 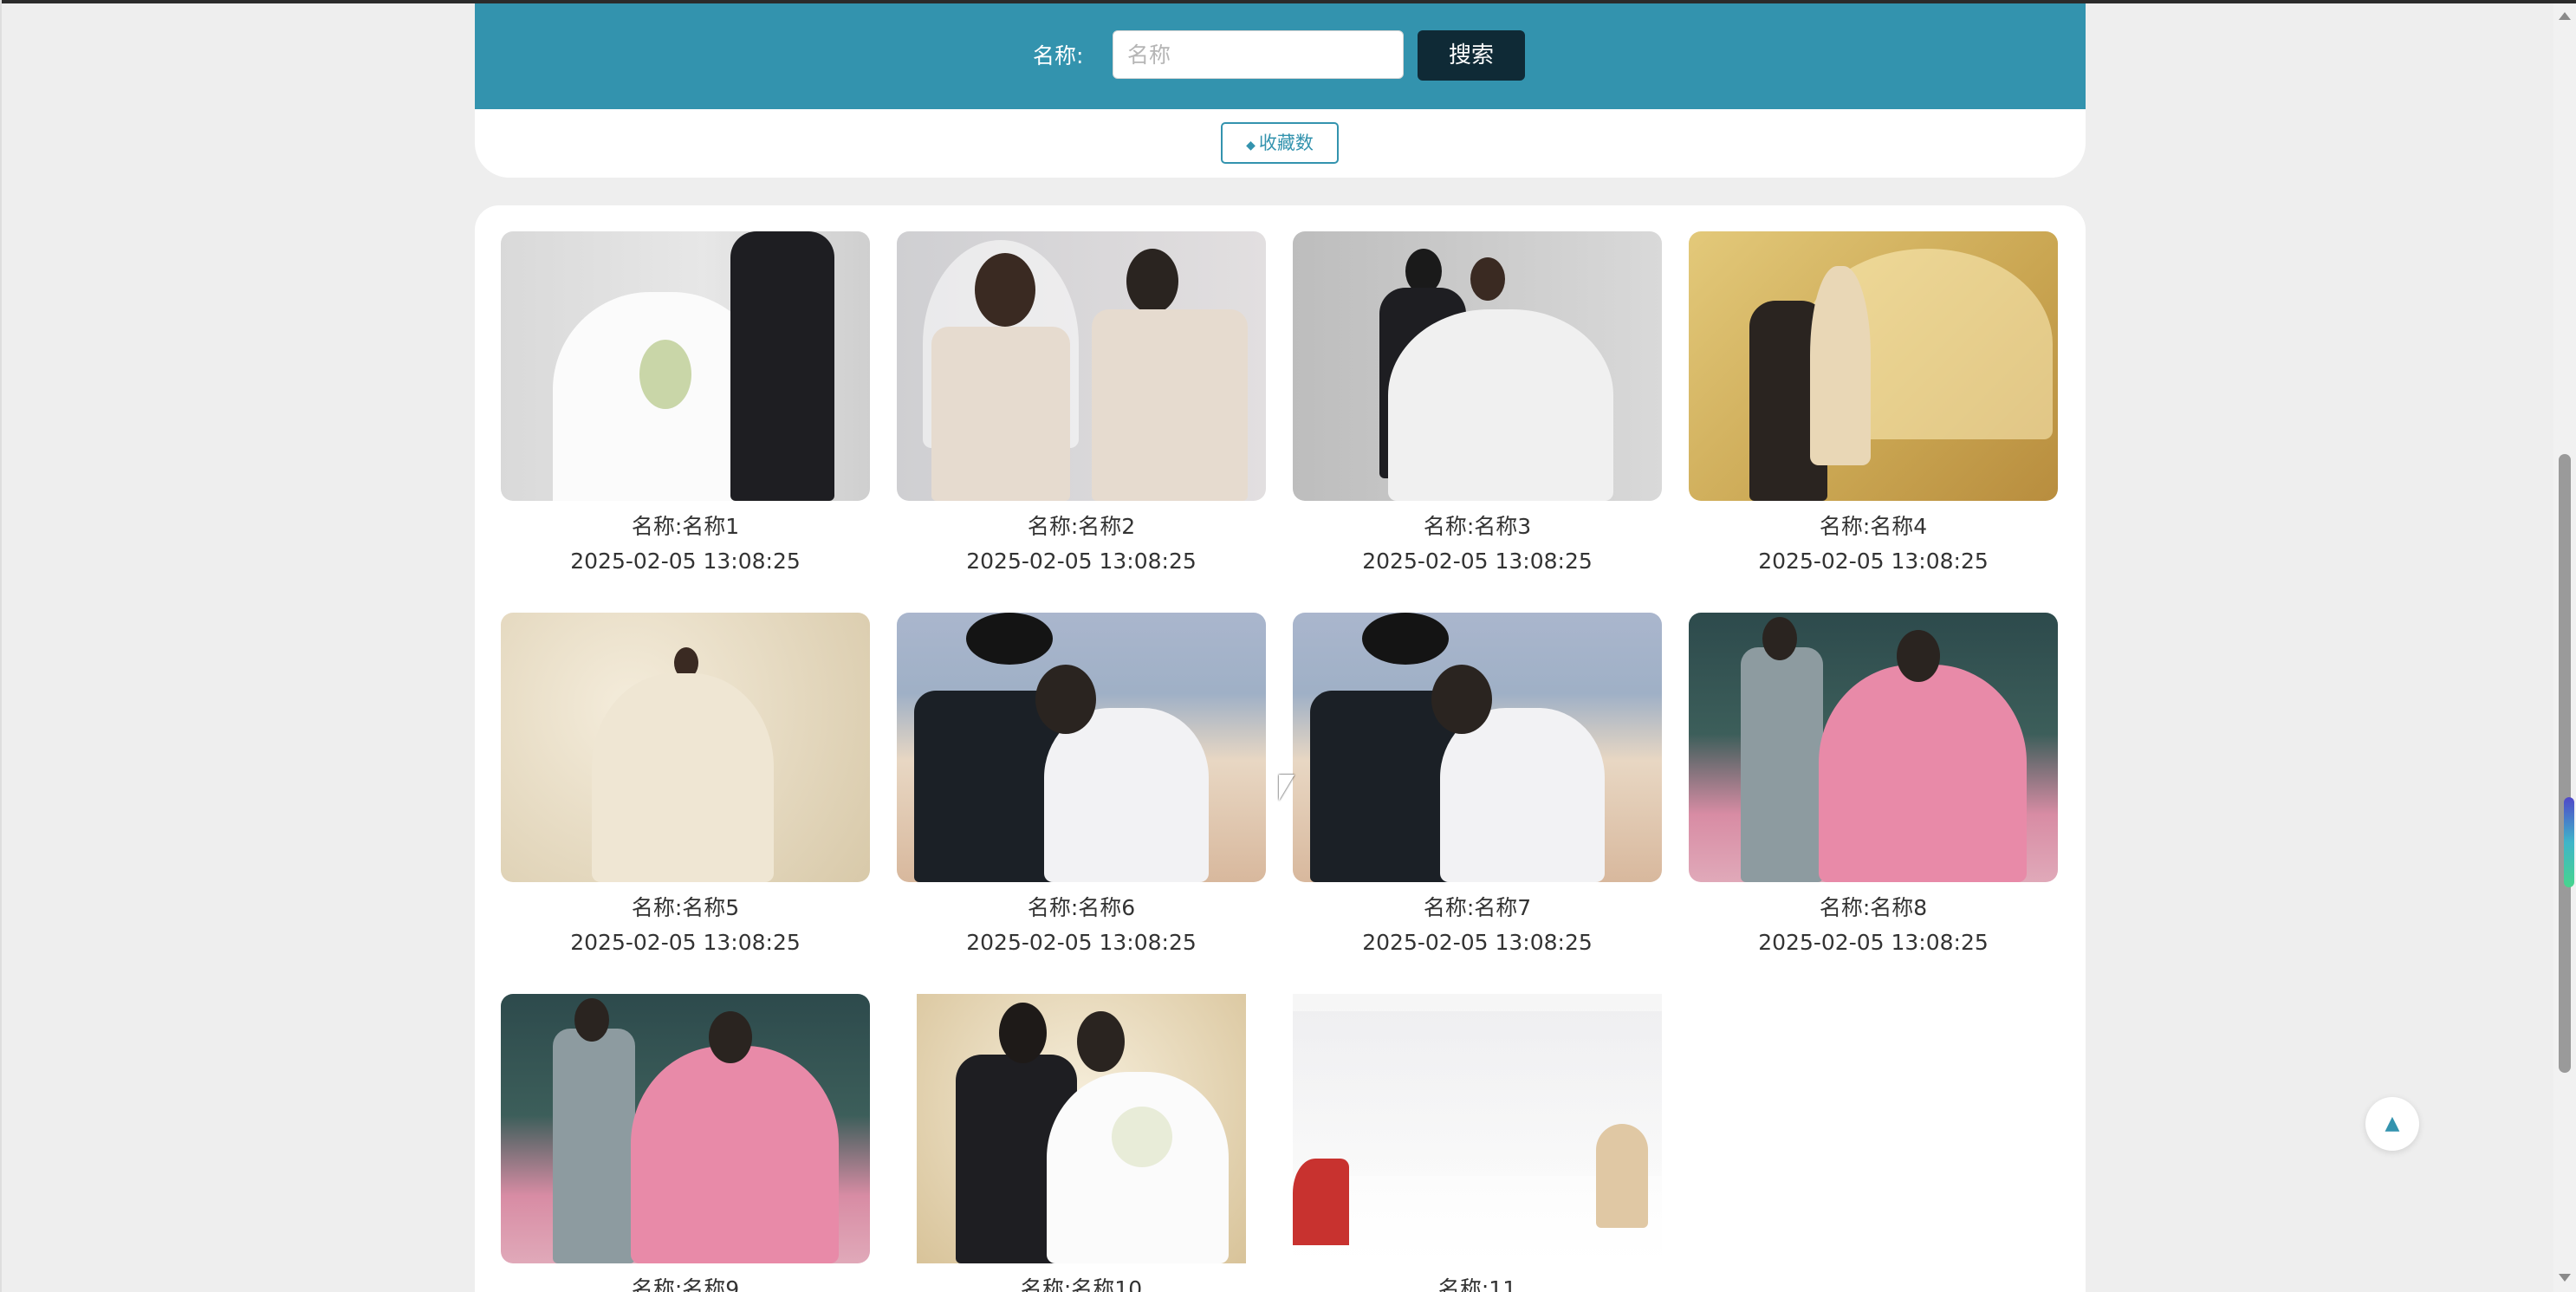 I want to click on card-item: 名称:名称4 2025-02-05 13:08:25, so click(x=1873, y=405).